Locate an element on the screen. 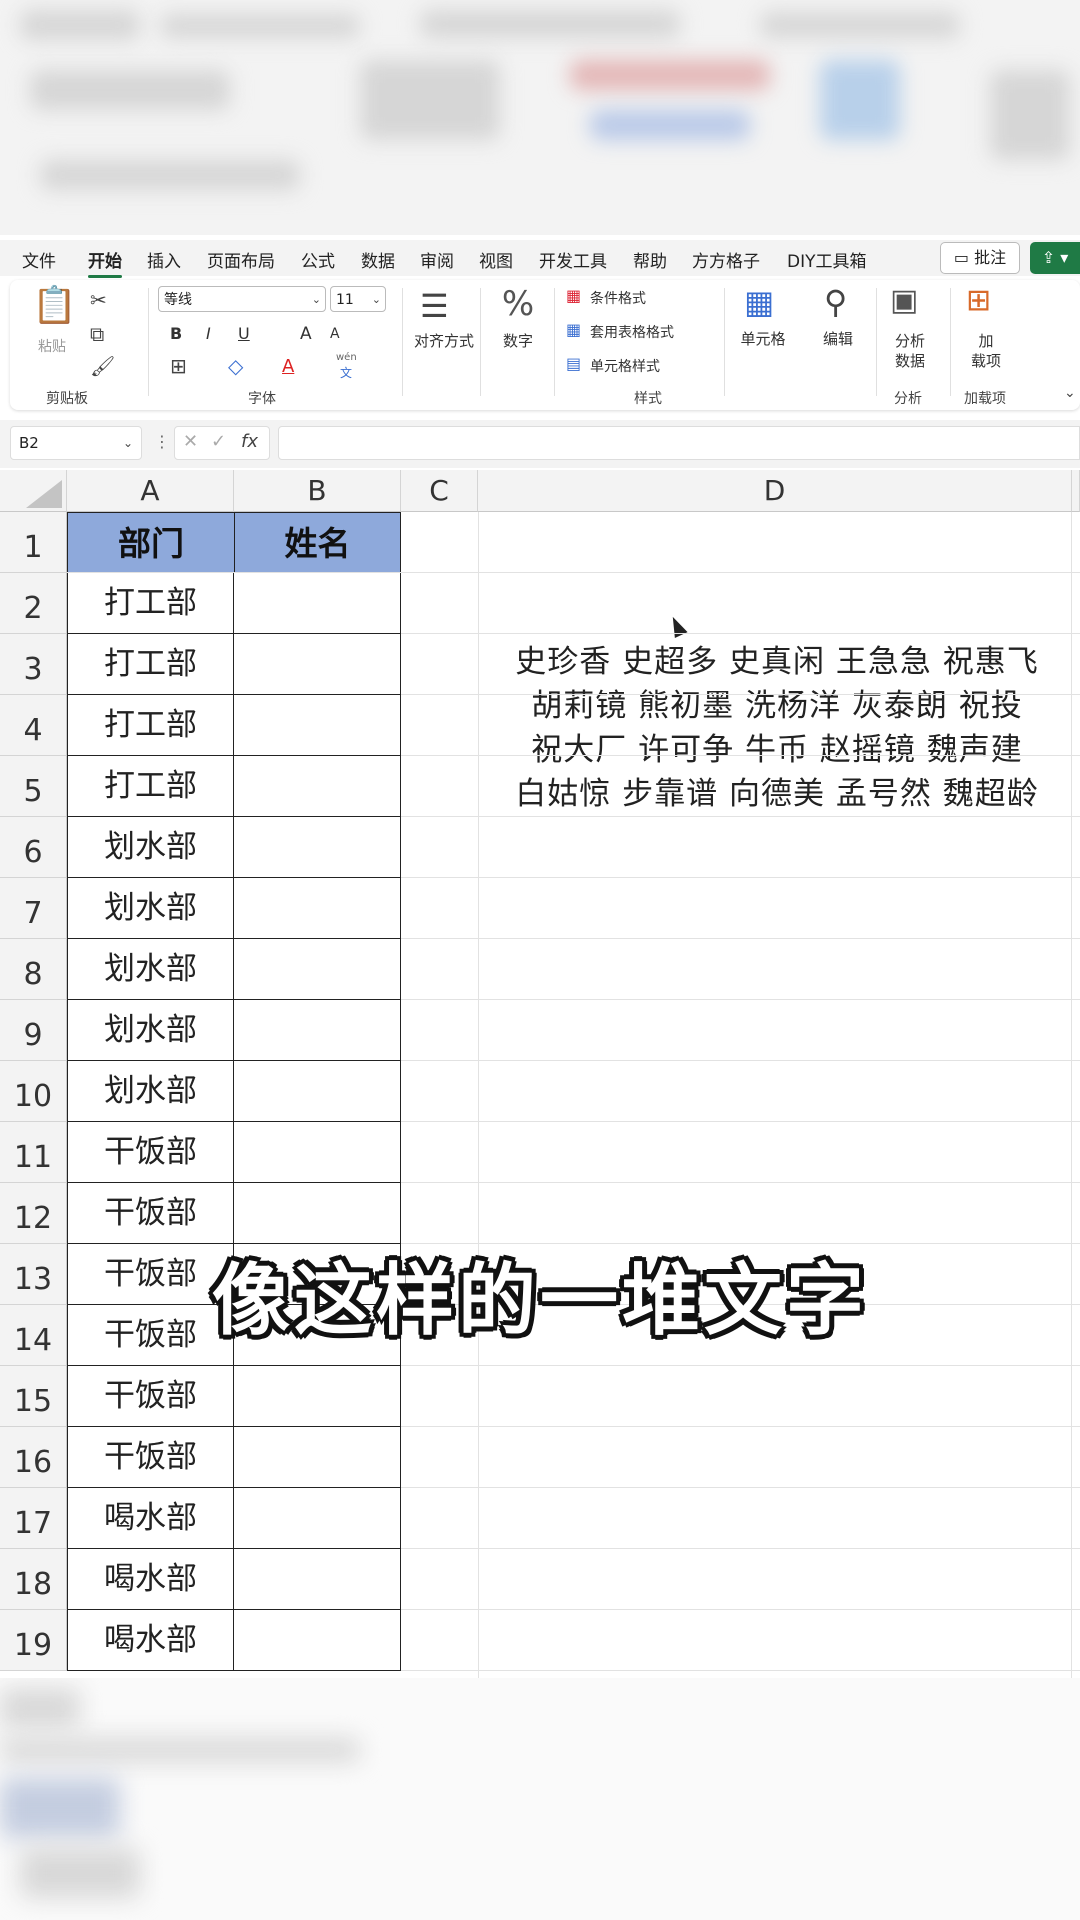  shrink-font-button: A is located at coordinates (335, 334).